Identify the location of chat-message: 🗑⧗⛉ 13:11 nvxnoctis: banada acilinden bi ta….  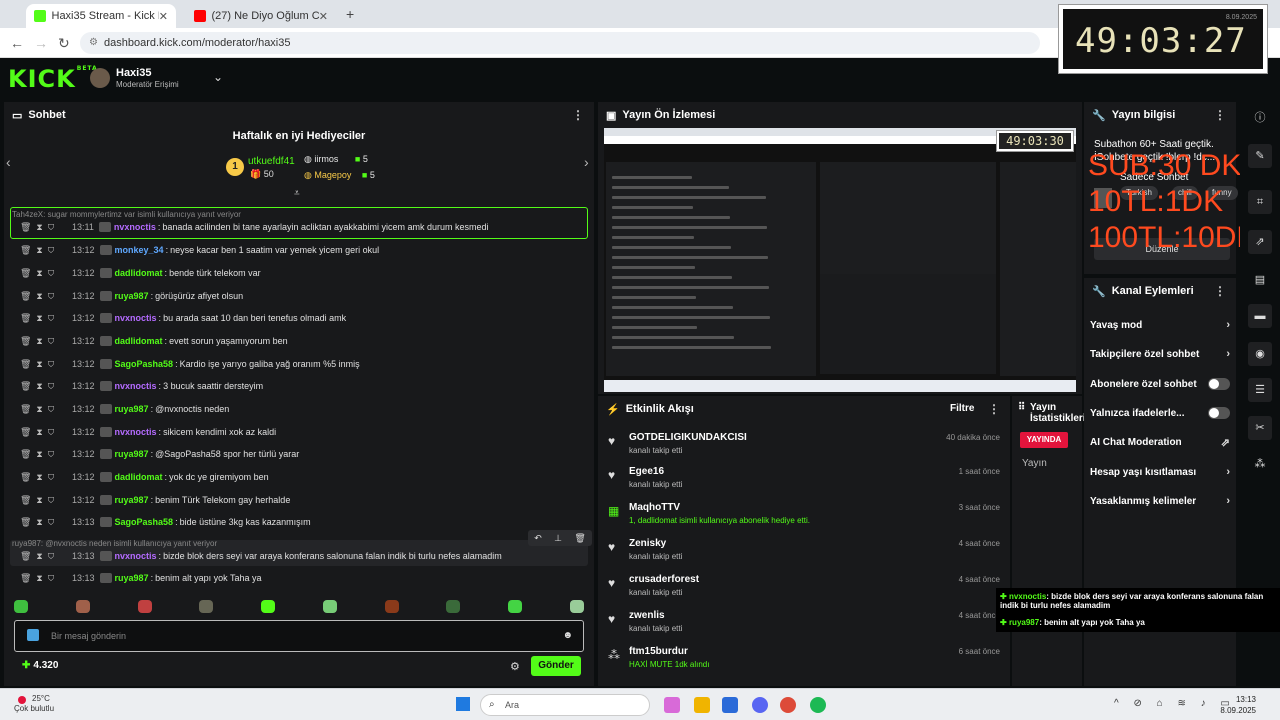
(254, 227).